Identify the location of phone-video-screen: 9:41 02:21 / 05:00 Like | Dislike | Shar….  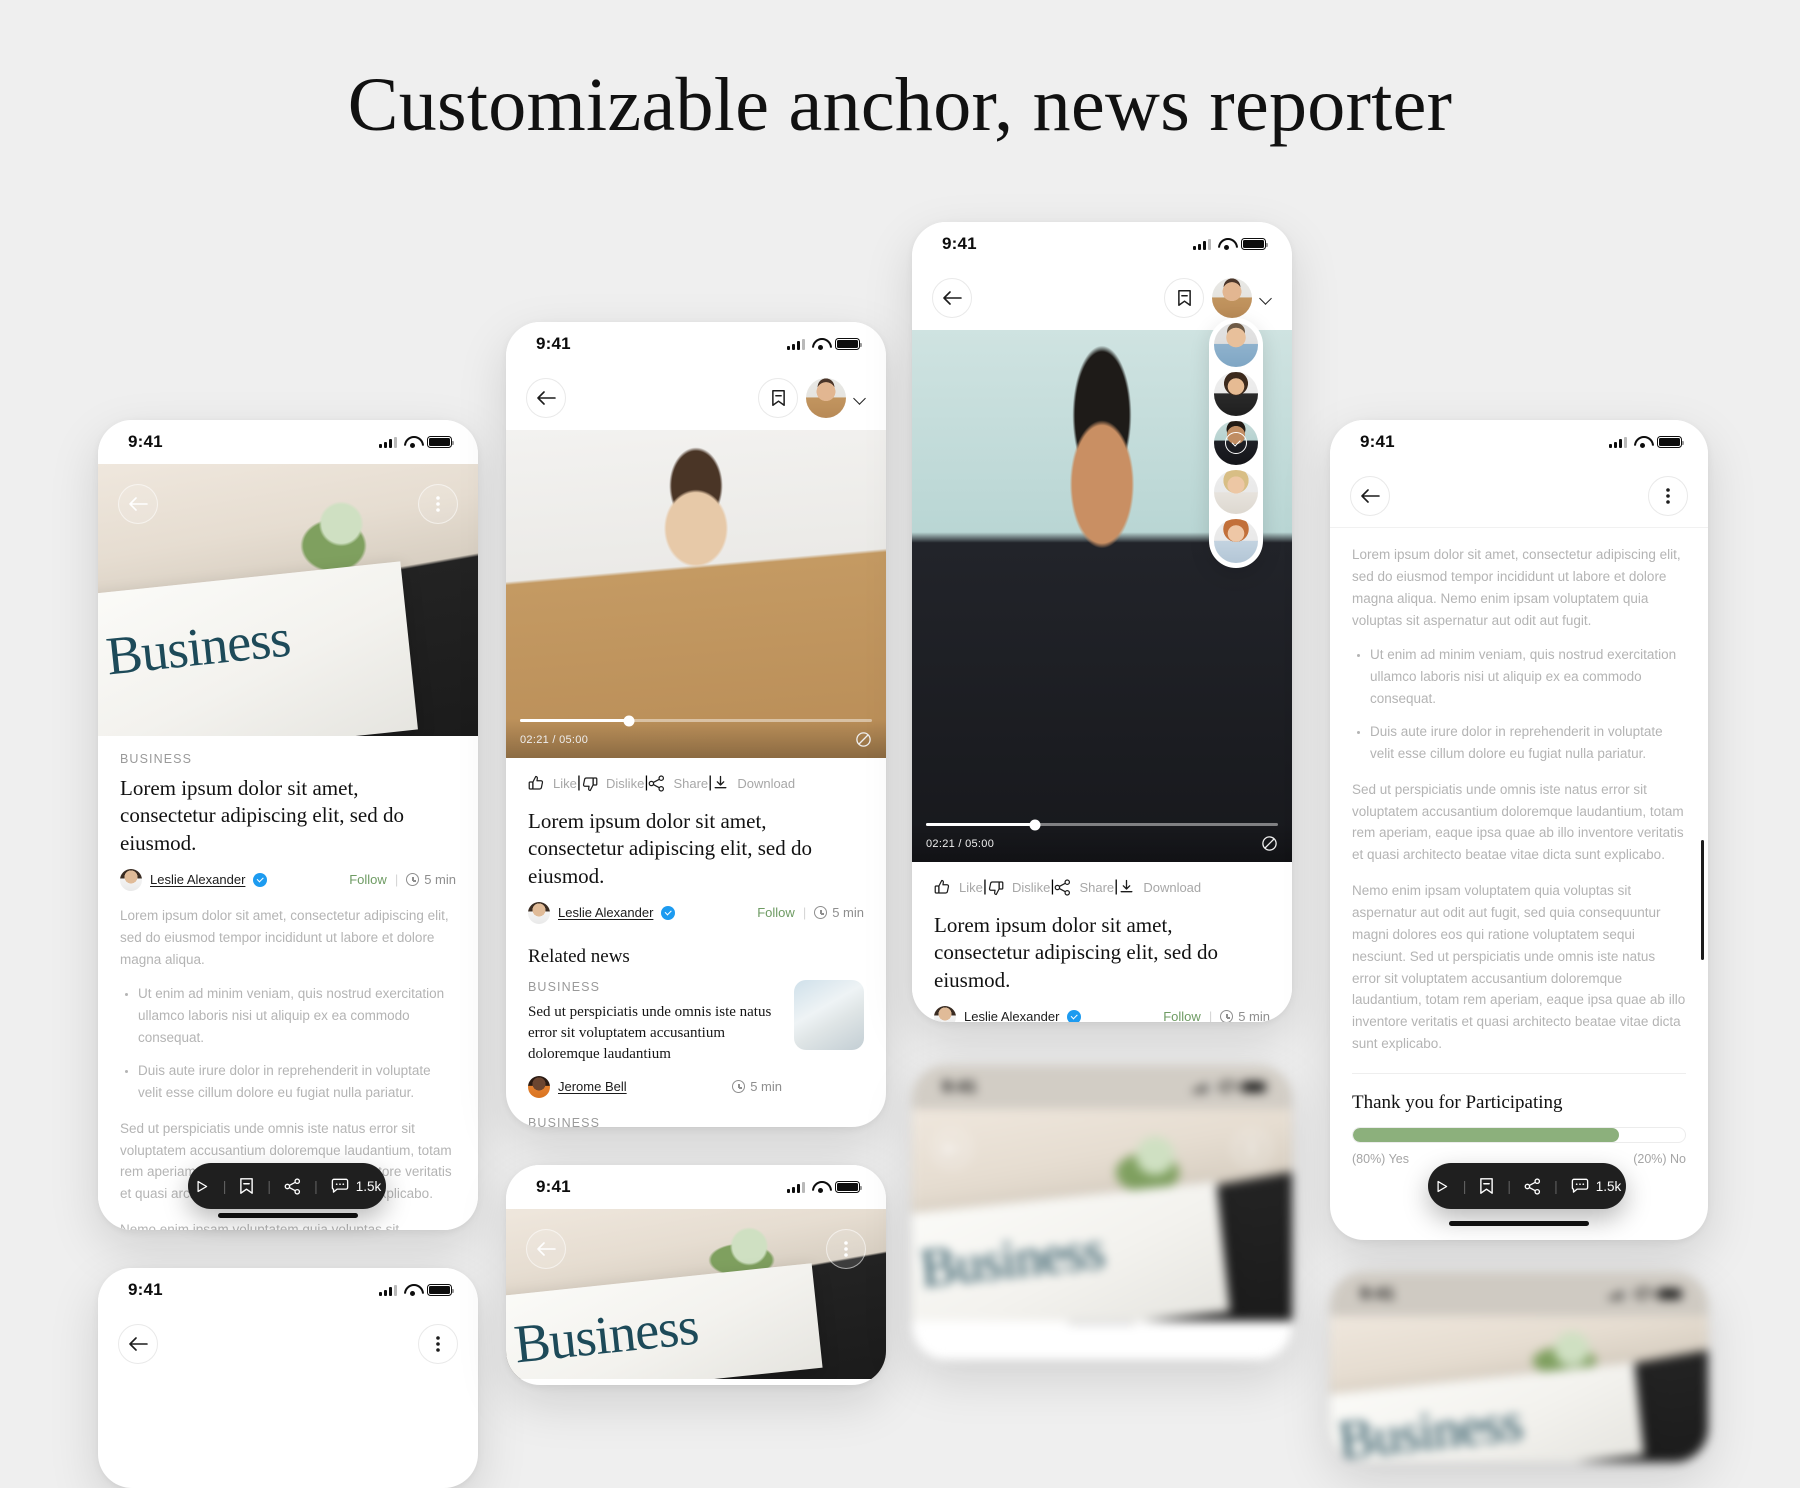
(696, 724).